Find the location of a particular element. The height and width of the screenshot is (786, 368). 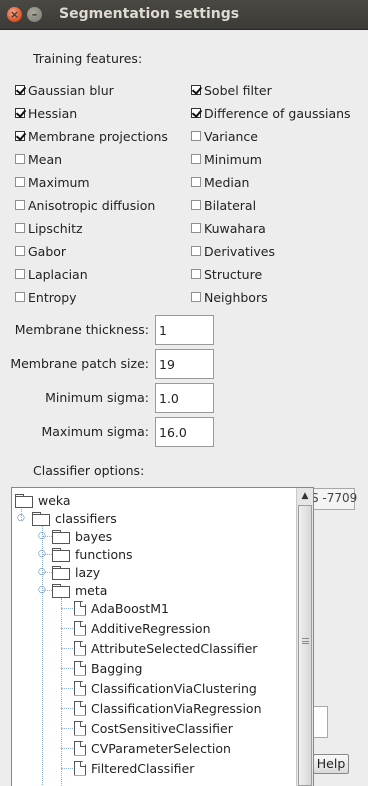

maximum-sigma-input is located at coordinates (184, 432).